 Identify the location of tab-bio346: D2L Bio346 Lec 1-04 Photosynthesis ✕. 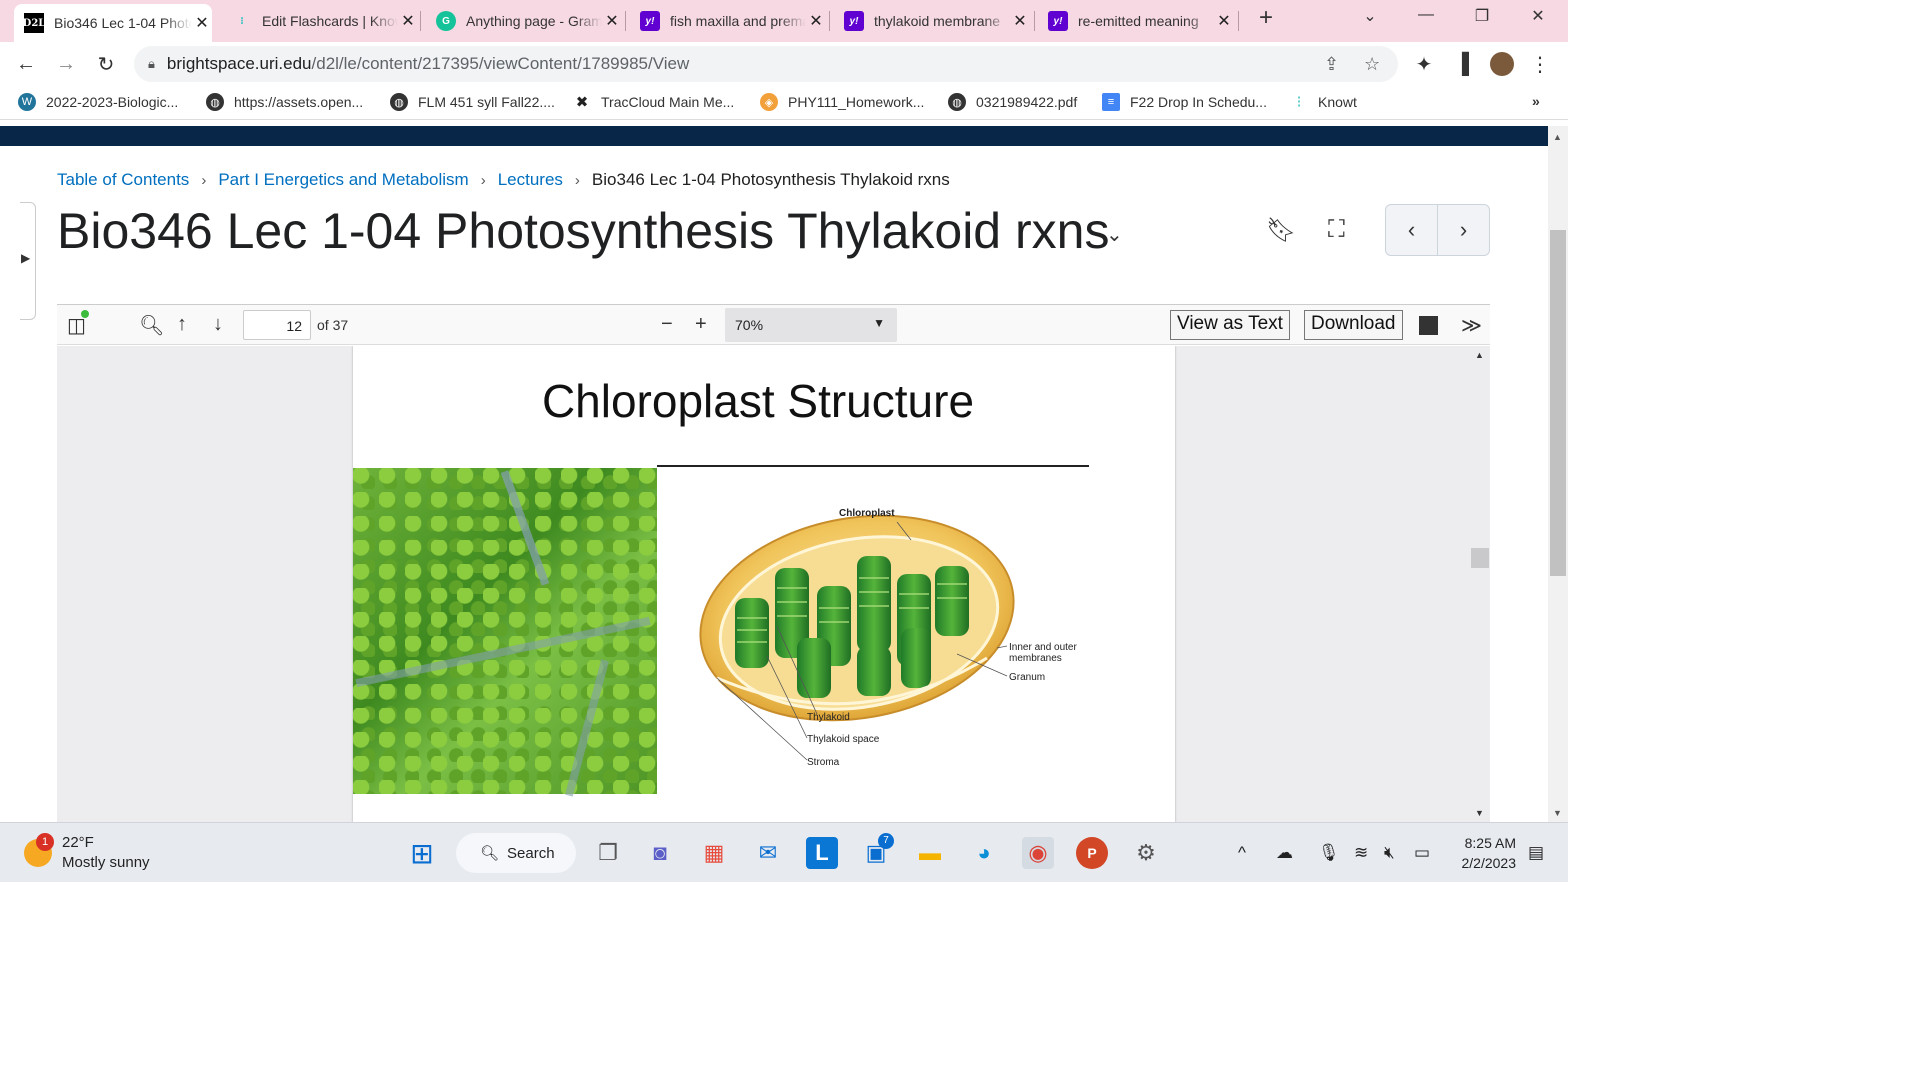
(113, 23).